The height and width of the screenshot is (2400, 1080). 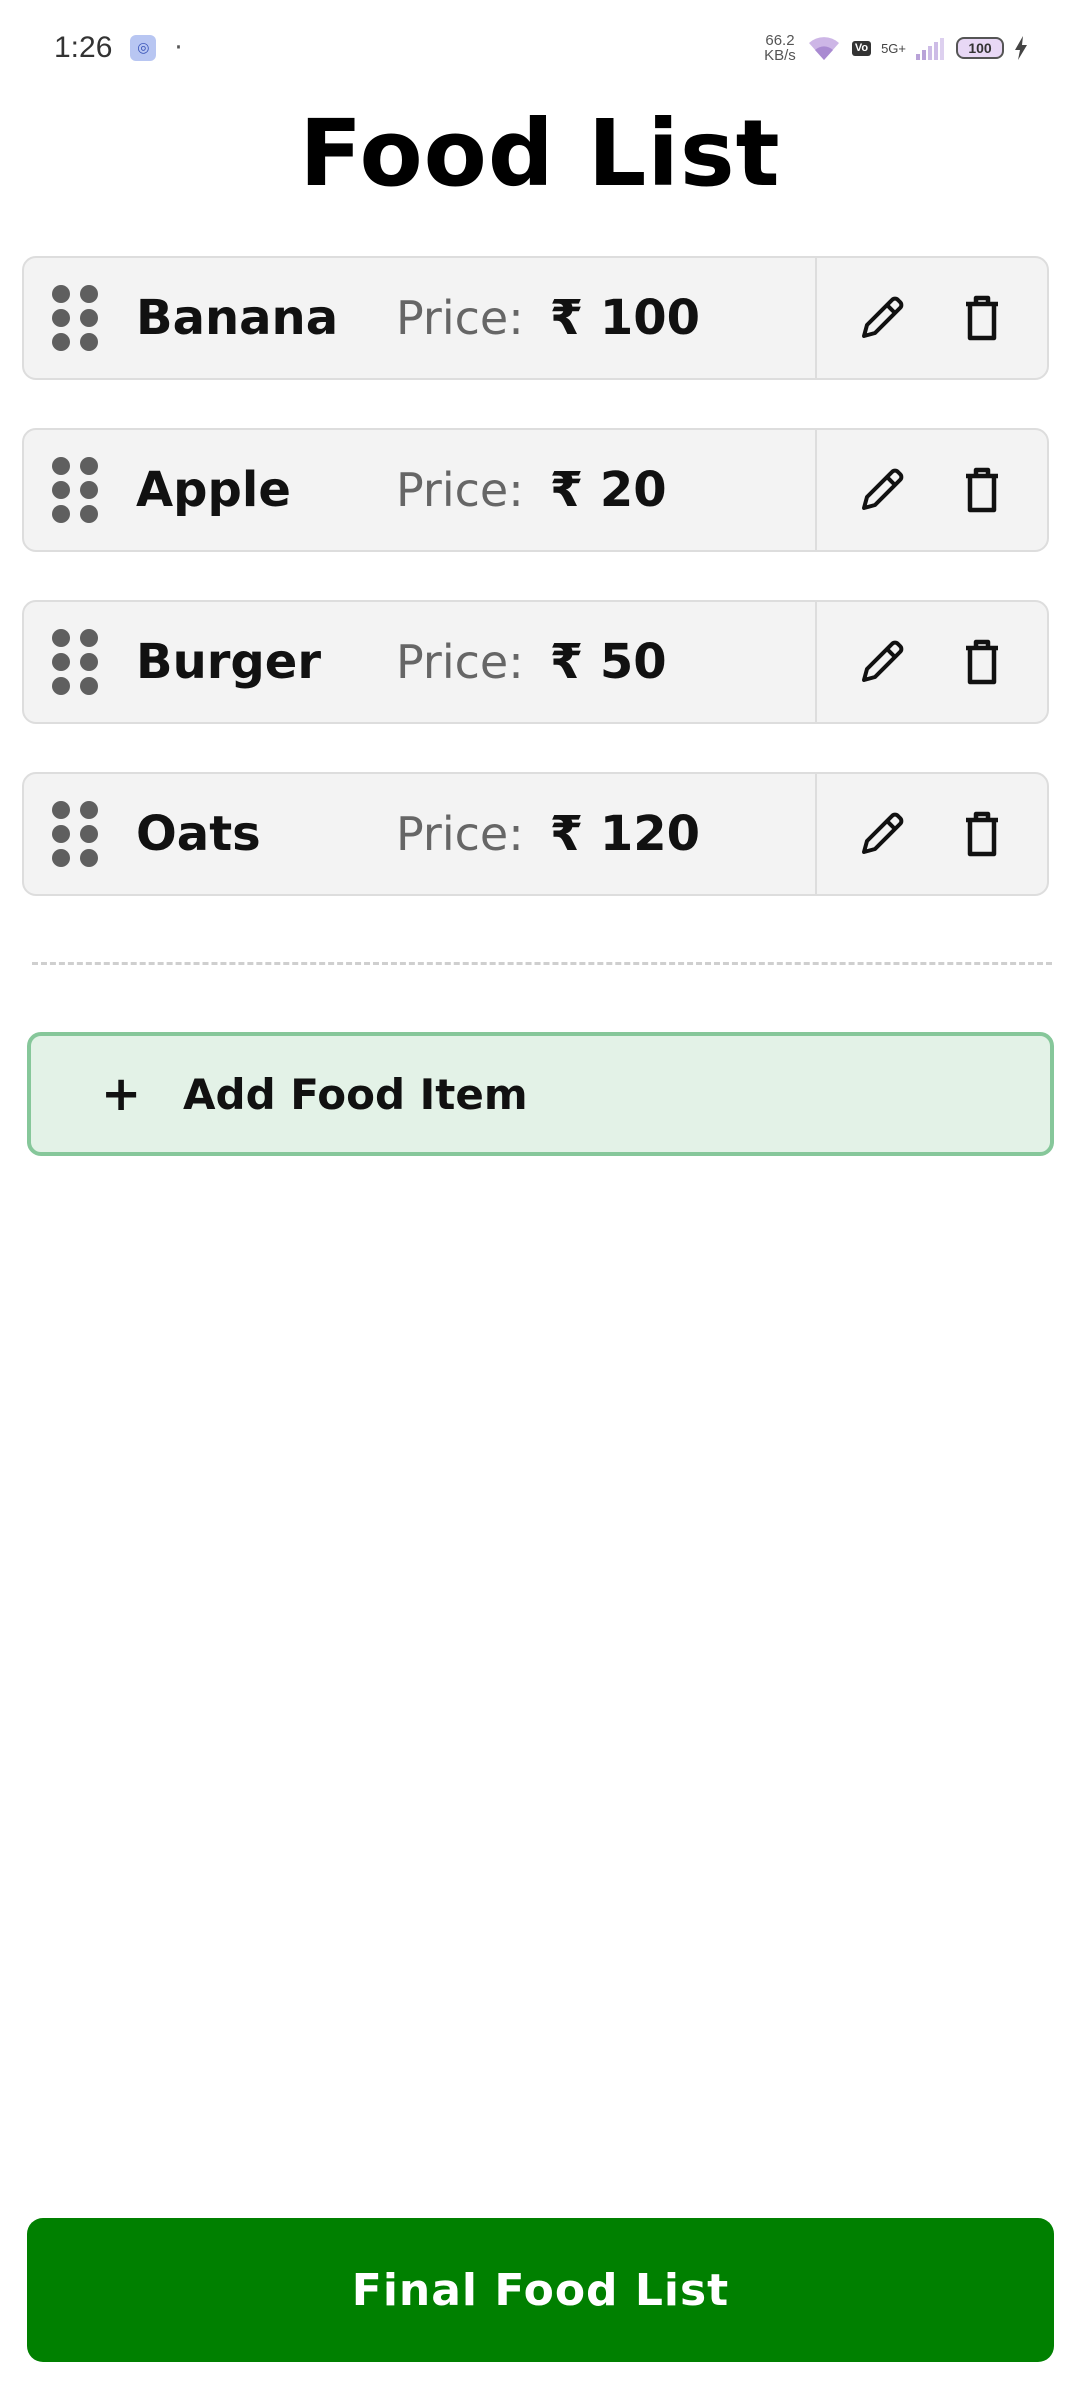 I want to click on network-speed: 66.2 KB/s, so click(x=780, y=48).